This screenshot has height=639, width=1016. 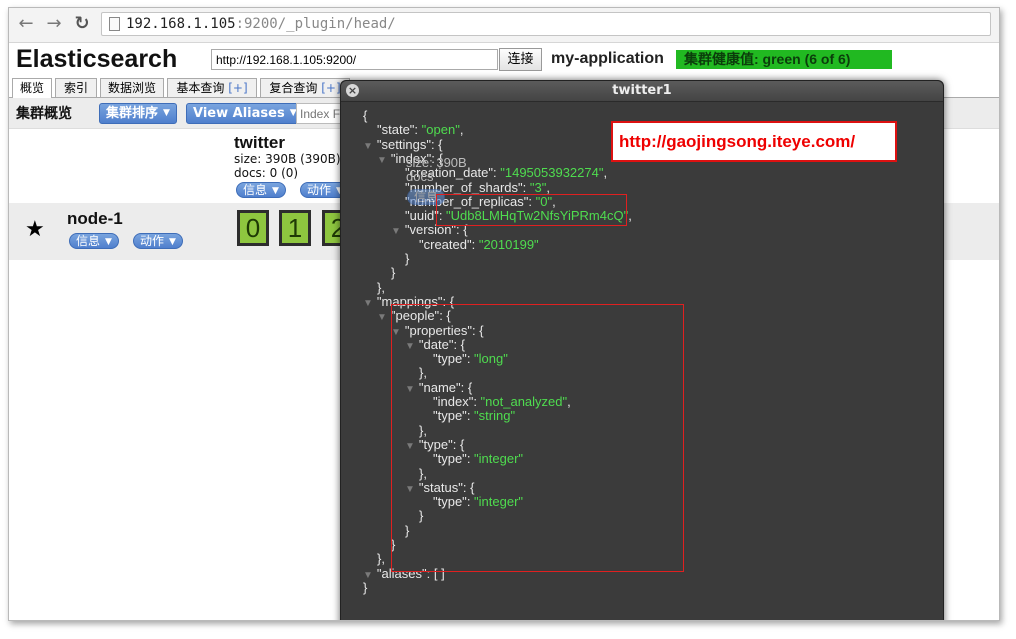 I want to click on dialog-title: twitter1, so click(x=642, y=90).